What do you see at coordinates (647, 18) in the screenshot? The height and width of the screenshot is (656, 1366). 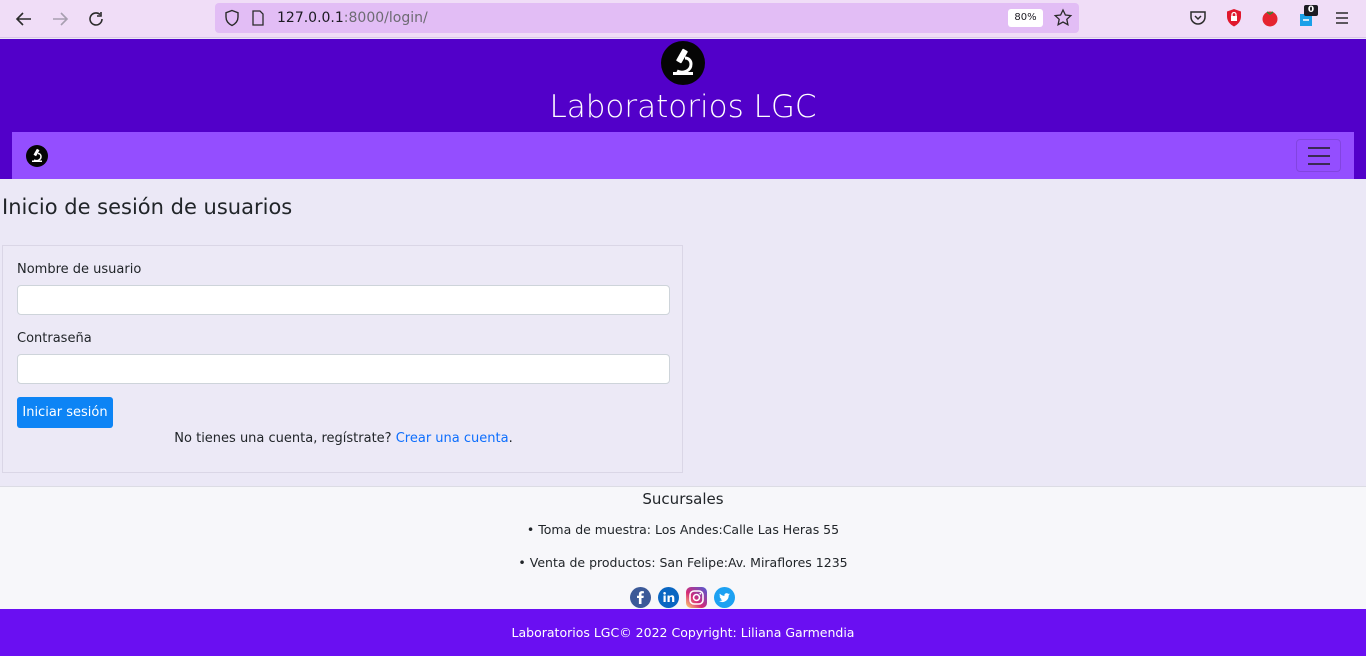 I see `address-bar: 127.0.0.1:8000/login/ 80%` at bounding box center [647, 18].